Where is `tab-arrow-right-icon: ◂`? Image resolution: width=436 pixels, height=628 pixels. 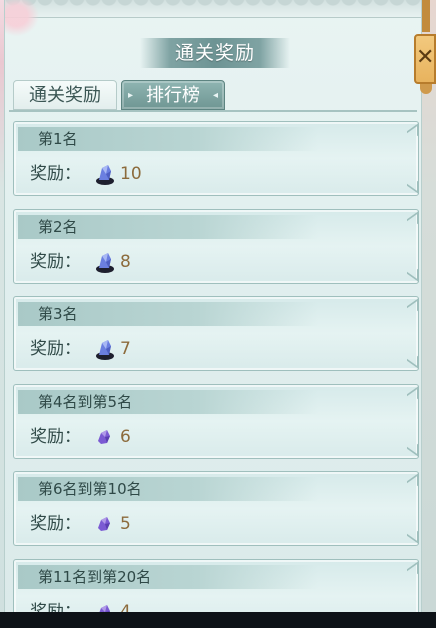
tab-arrow-right-icon: ◂ is located at coordinates (215, 95).